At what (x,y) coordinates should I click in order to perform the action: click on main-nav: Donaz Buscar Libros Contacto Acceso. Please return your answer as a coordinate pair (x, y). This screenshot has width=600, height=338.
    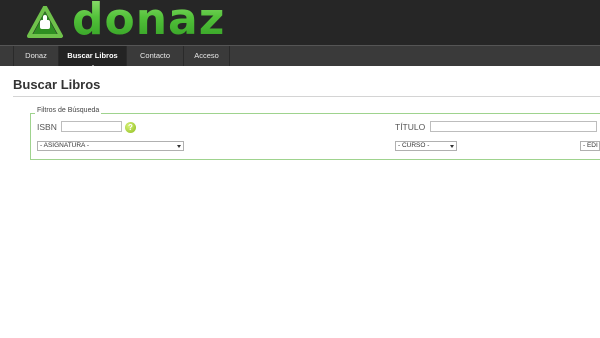
    Looking at the image, I should click on (300, 56).